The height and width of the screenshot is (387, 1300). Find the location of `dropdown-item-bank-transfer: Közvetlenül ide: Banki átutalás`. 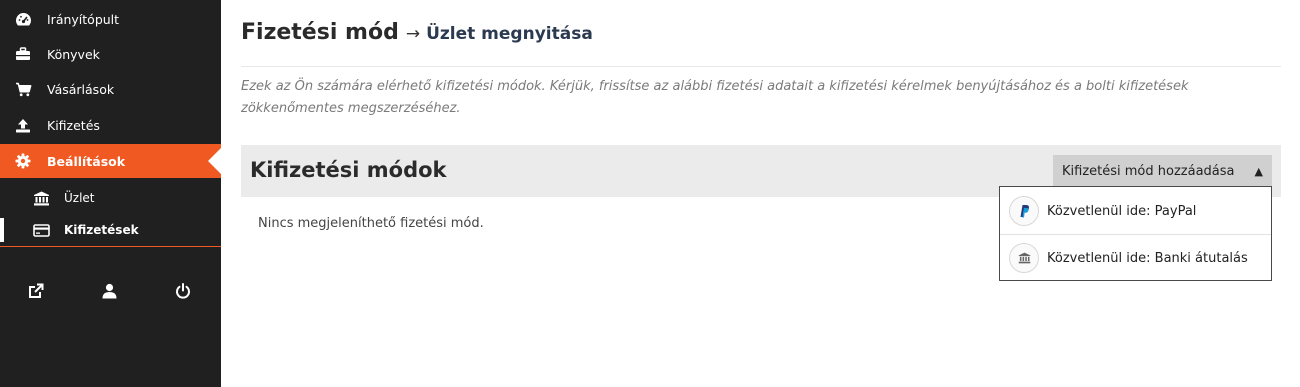

dropdown-item-bank-transfer: Közvetlenül ide: Banki átutalás is located at coordinates (1135, 258).